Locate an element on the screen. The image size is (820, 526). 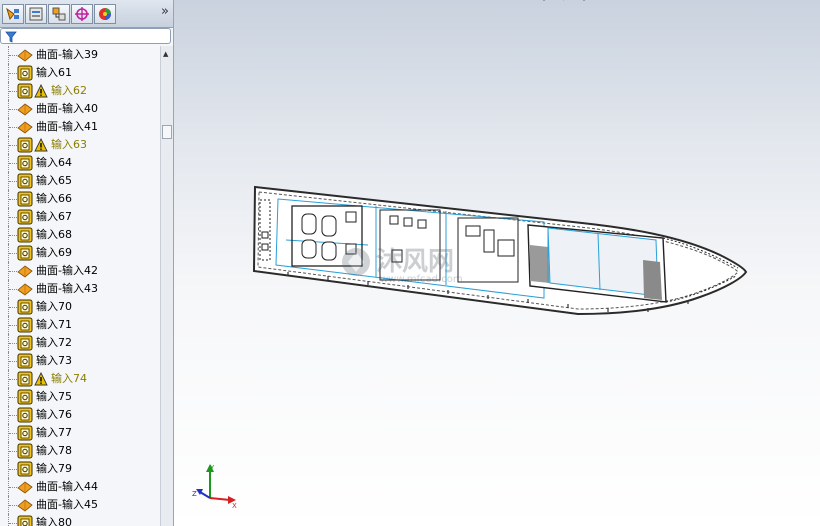
tree-item: 输入71 is located at coordinates (79, 325).